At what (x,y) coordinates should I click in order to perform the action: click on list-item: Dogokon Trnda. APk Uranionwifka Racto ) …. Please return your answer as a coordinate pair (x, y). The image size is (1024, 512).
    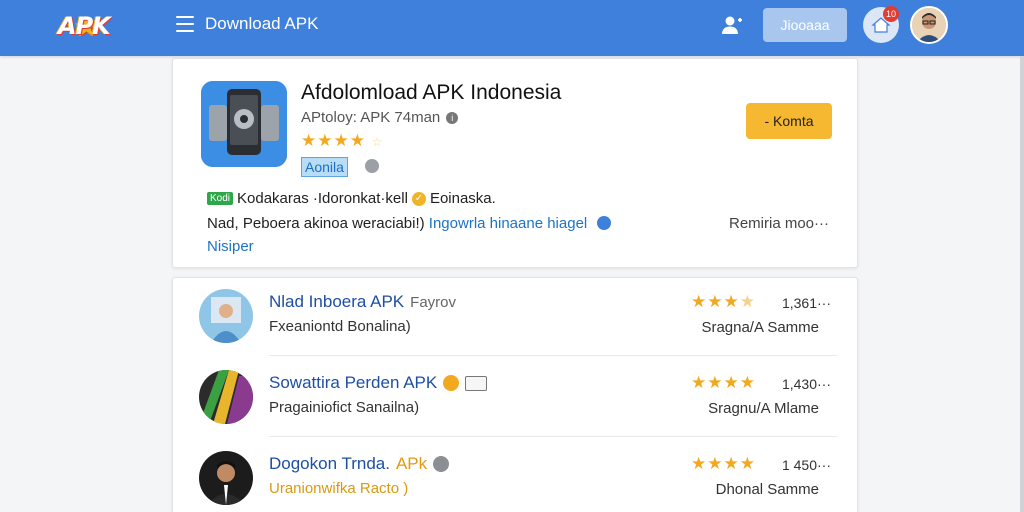
    Looking at the image, I should click on (516, 476).